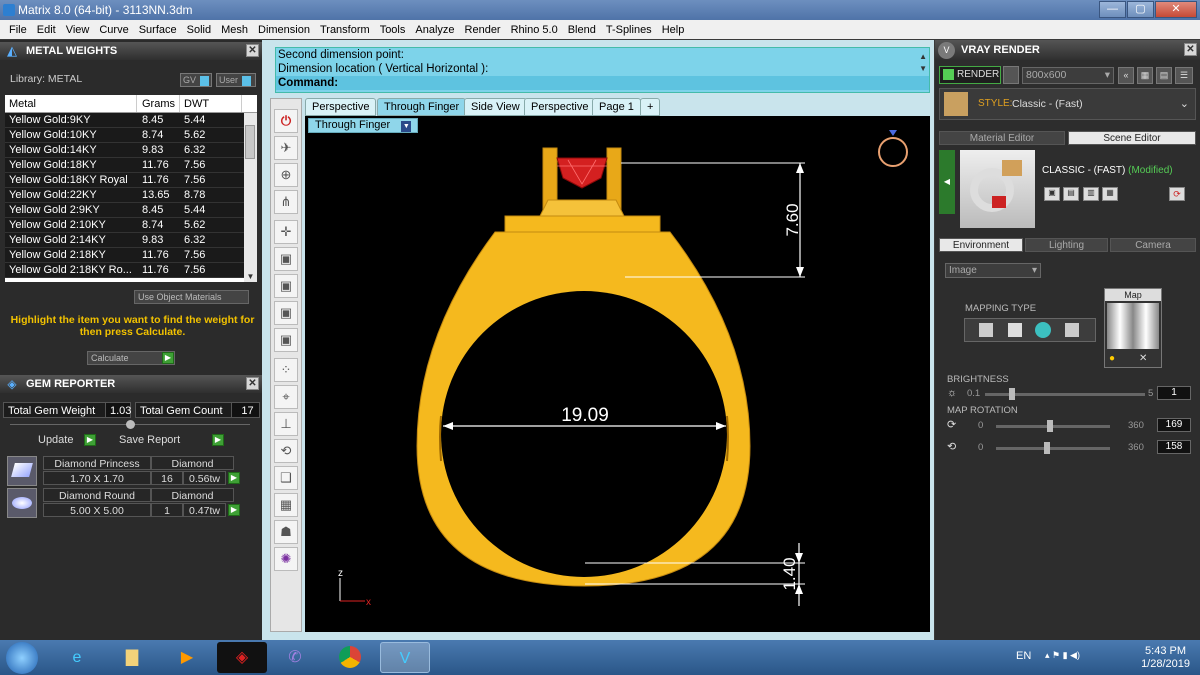 The width and height of the screenshot is (1200, 675). What do you see at coordinates (495, 107) in the screenshot?
I see `tab-side-view: Side View` at bounding box center [495, 107].